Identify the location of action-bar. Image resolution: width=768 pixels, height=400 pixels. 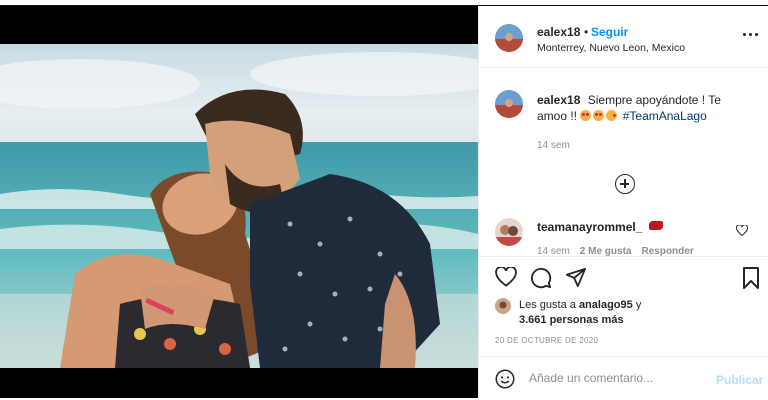
(623, 276).